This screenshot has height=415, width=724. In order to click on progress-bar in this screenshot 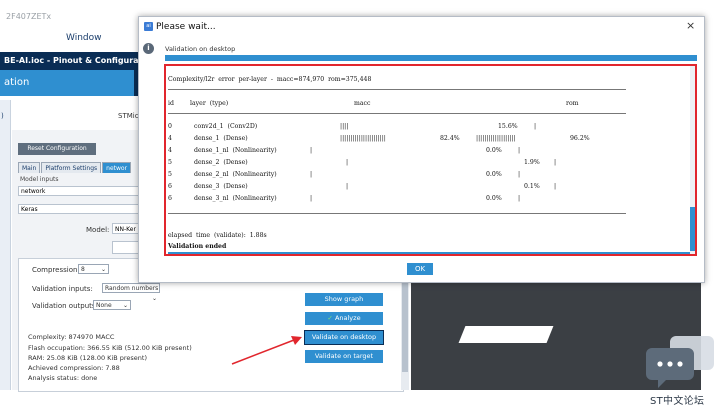, I will do `click(431, 58)`.